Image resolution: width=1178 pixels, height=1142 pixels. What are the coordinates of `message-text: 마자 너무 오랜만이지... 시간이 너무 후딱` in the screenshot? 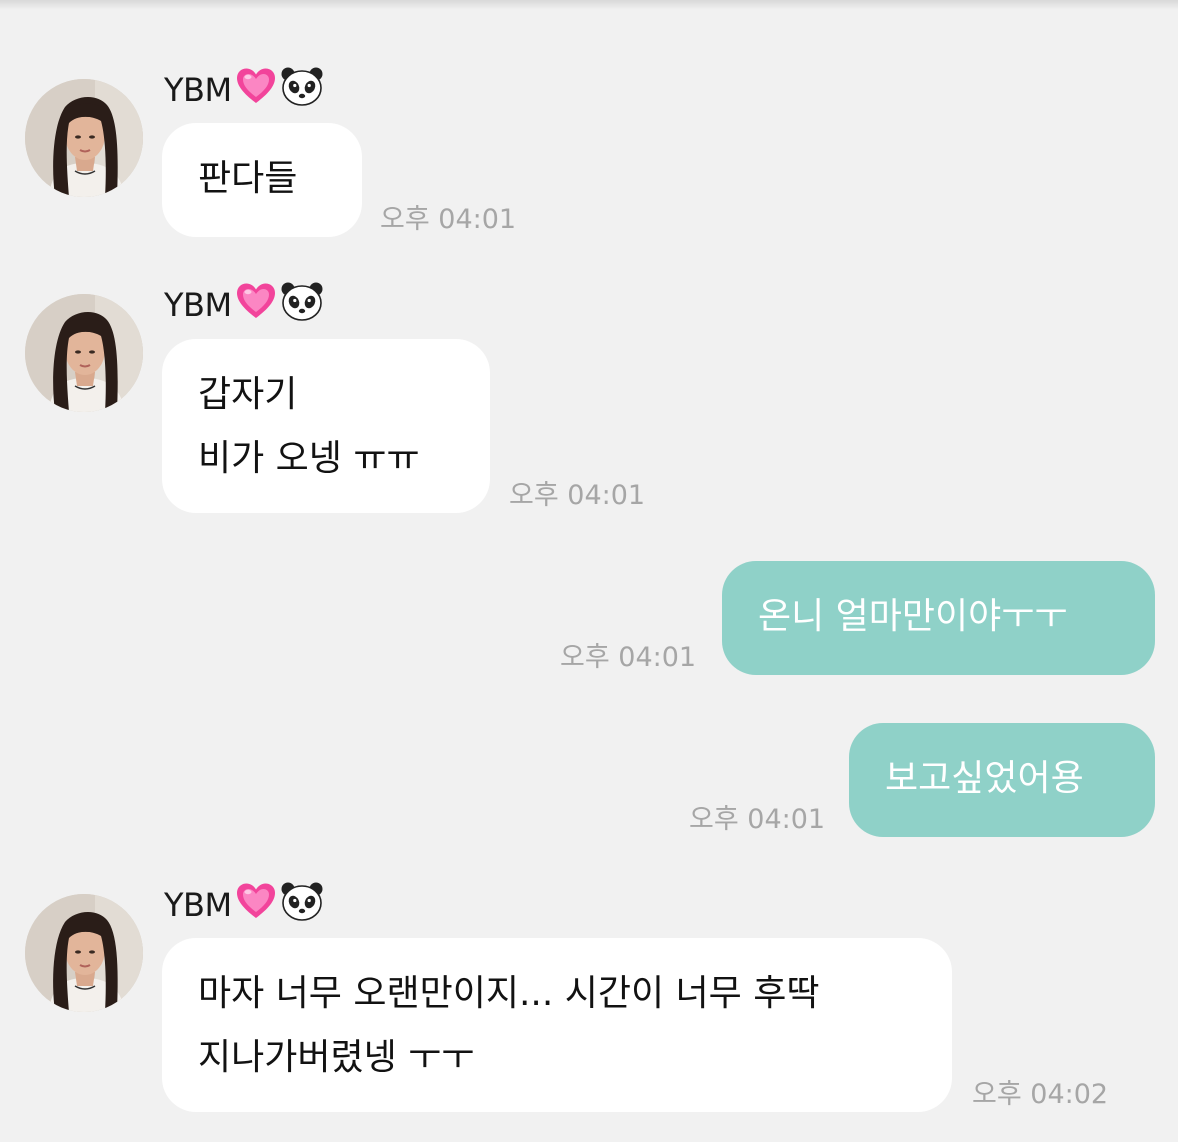 It's located at (509, 993).